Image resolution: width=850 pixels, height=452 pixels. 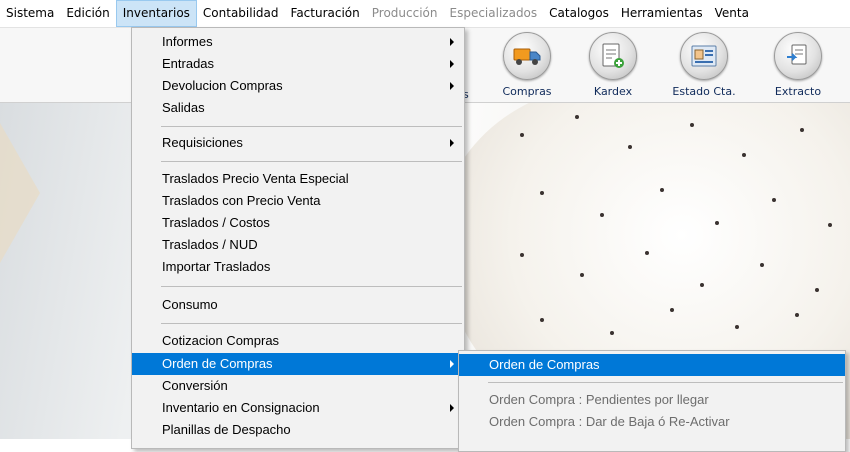 I want to click on menu-item-traslados-nud: Traslados / NUD, so click(x=298, y=245).